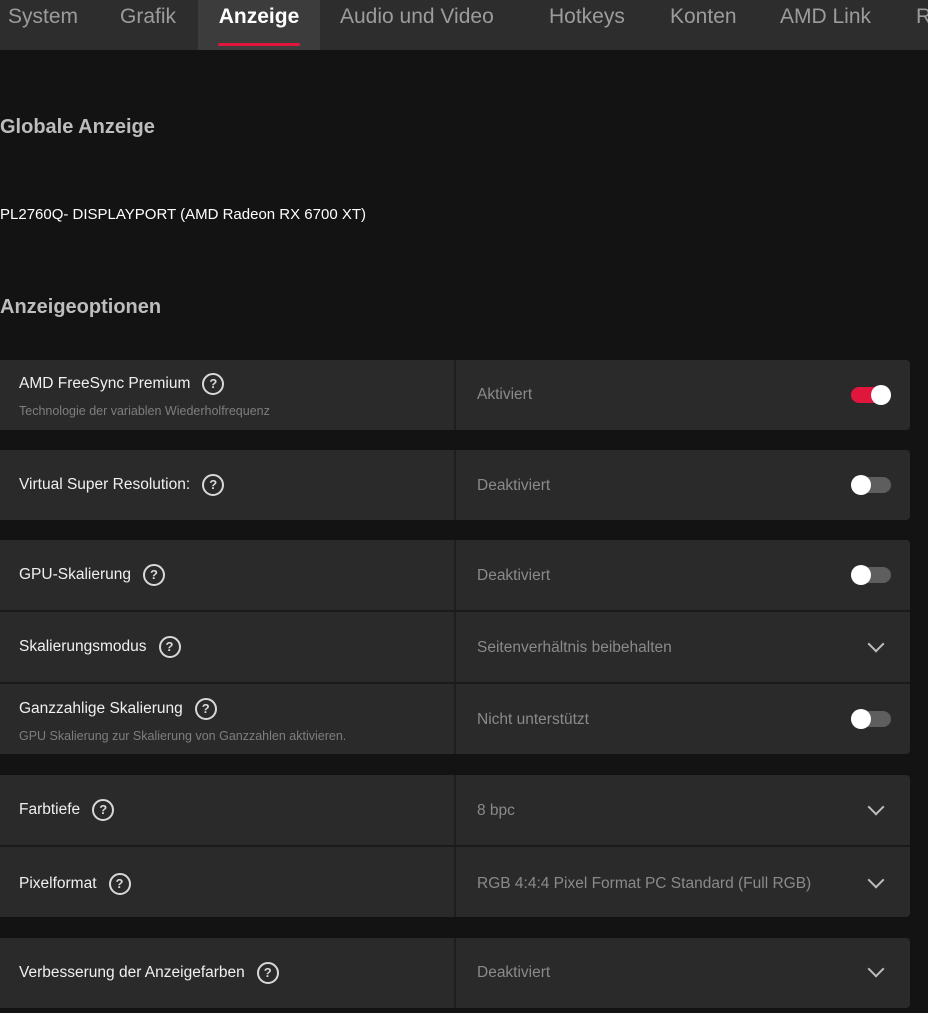 The width and height of the screenshot is (928, 1013). I want to click on tab-grafik: Grafik, so click(148, 25).